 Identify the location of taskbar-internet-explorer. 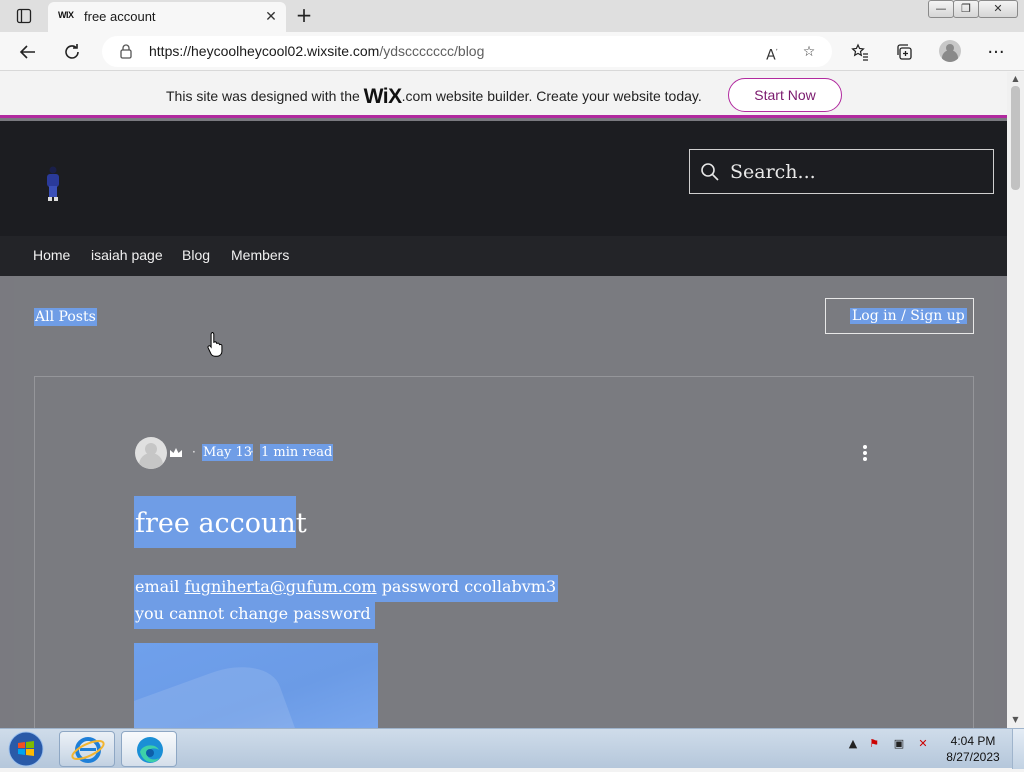
(87, 749).